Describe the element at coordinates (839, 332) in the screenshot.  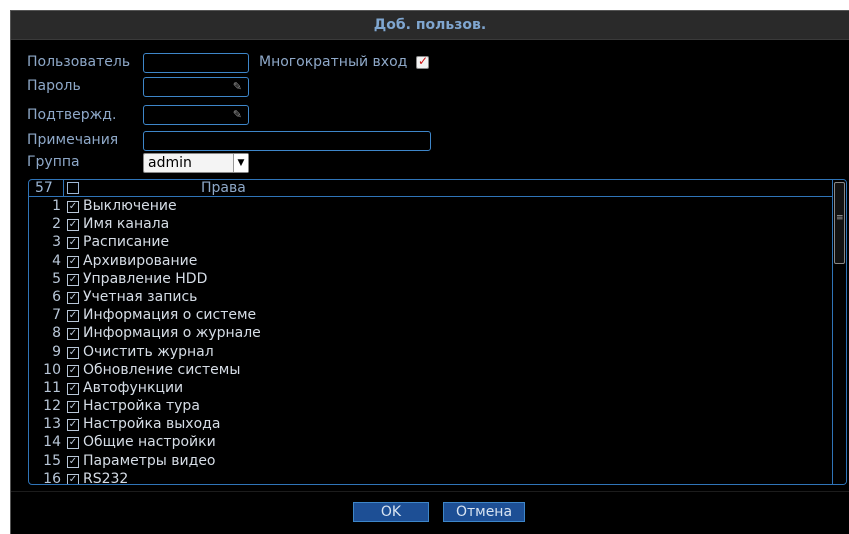
I see `rights-scrollbar: ≡` at that location.